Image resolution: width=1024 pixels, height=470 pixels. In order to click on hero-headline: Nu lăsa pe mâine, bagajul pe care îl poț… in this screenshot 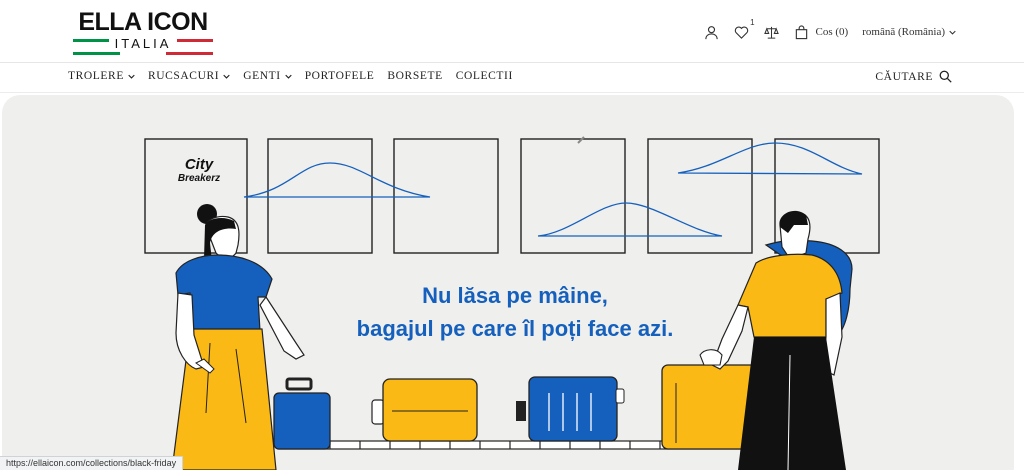, I will do `click(515, 312)`.